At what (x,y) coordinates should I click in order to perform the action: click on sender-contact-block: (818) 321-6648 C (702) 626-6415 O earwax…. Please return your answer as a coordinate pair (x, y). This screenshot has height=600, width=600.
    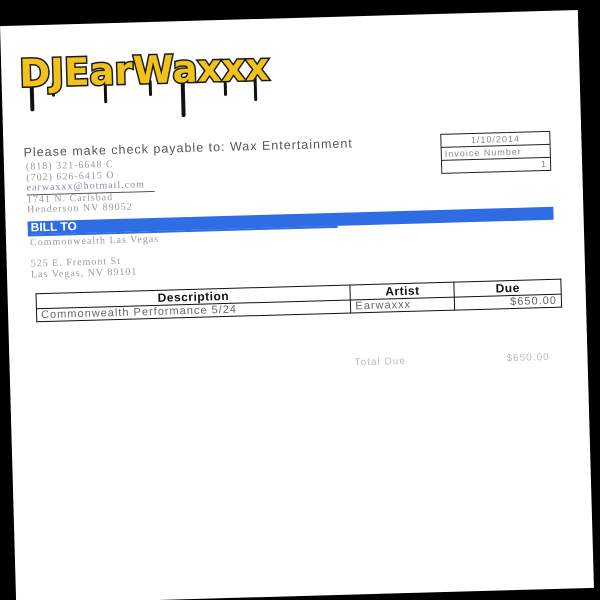
    Looking at the image, I should click on (91, 187).